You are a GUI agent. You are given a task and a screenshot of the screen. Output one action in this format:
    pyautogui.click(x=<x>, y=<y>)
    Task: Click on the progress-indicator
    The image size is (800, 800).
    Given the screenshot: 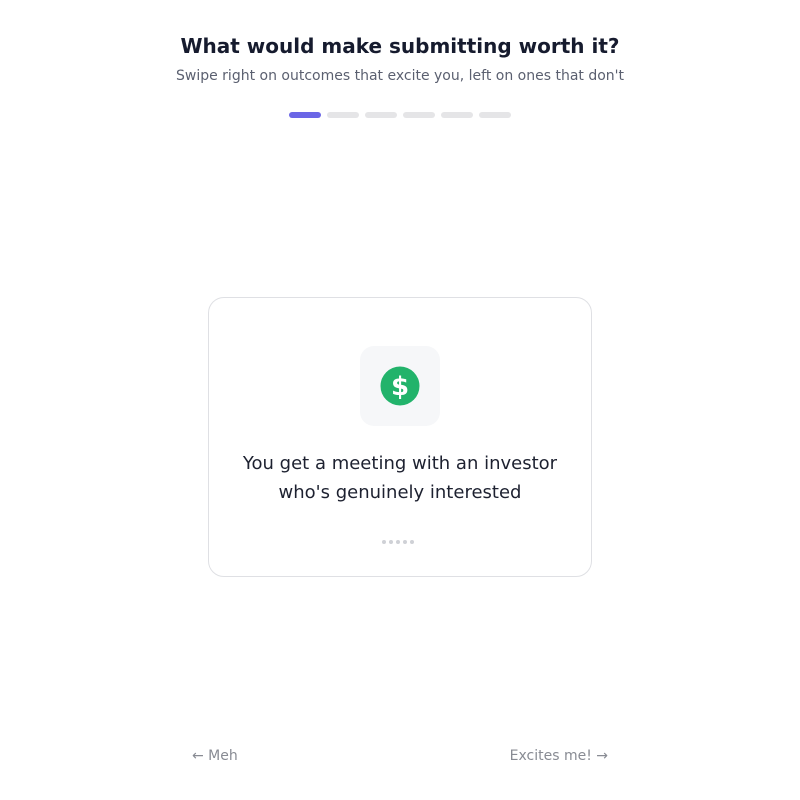 What is the action you would take?
    pyautogui.click(x=400, y=115)
    